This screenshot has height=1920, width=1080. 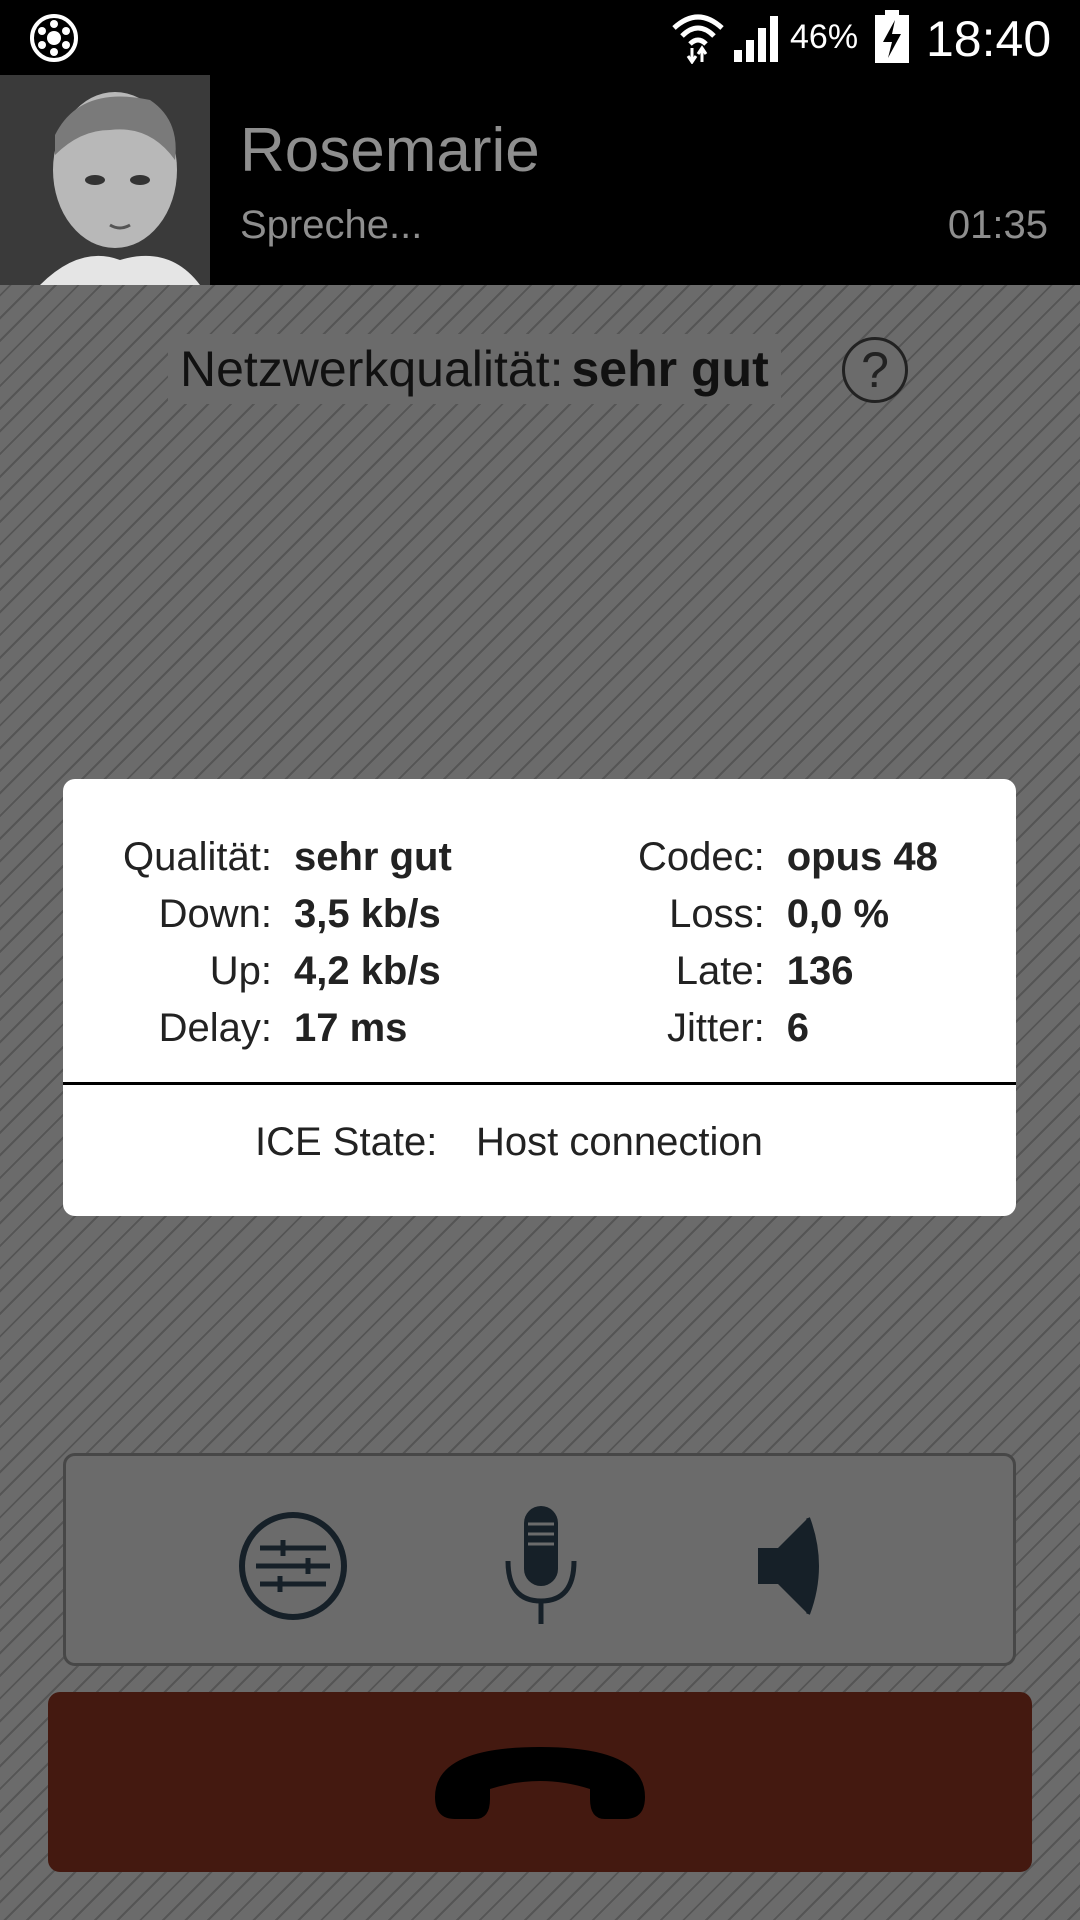 I want to click on hang-up-icon, so click(x=540, y=1783).